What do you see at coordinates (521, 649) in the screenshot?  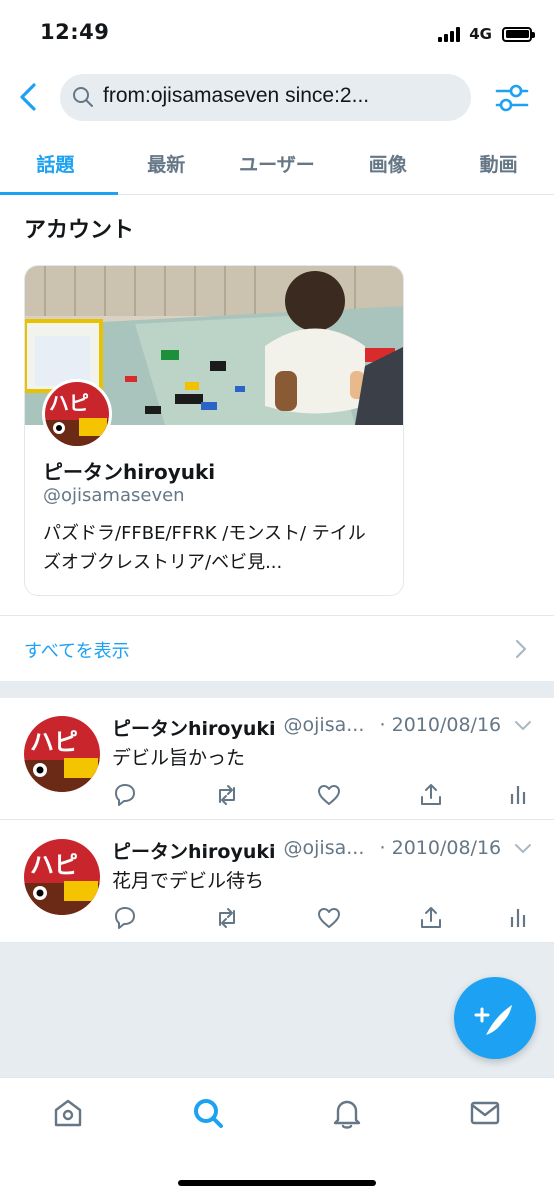 I see `chevron-right-icon` at bounding box center [521, 649].